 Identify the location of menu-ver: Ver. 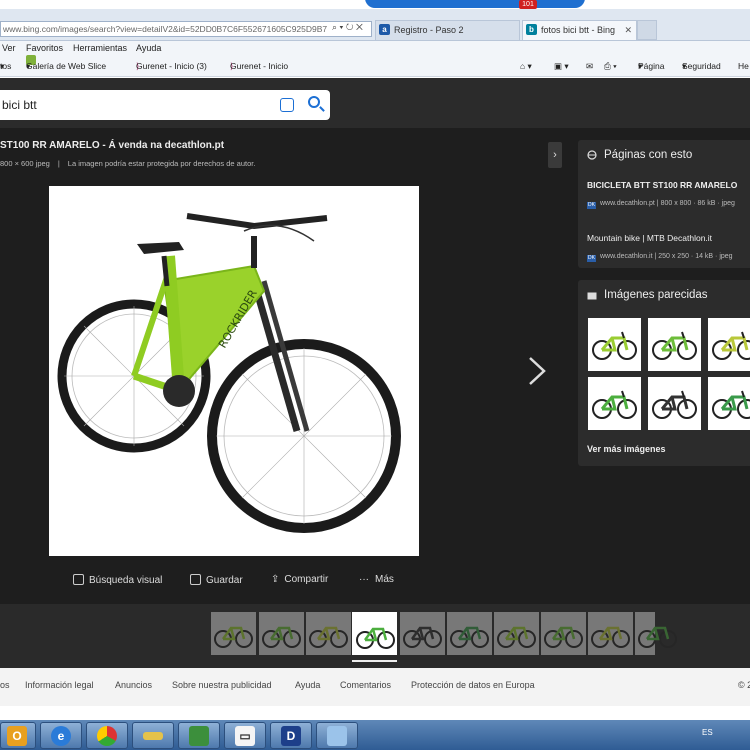
(9, 48).